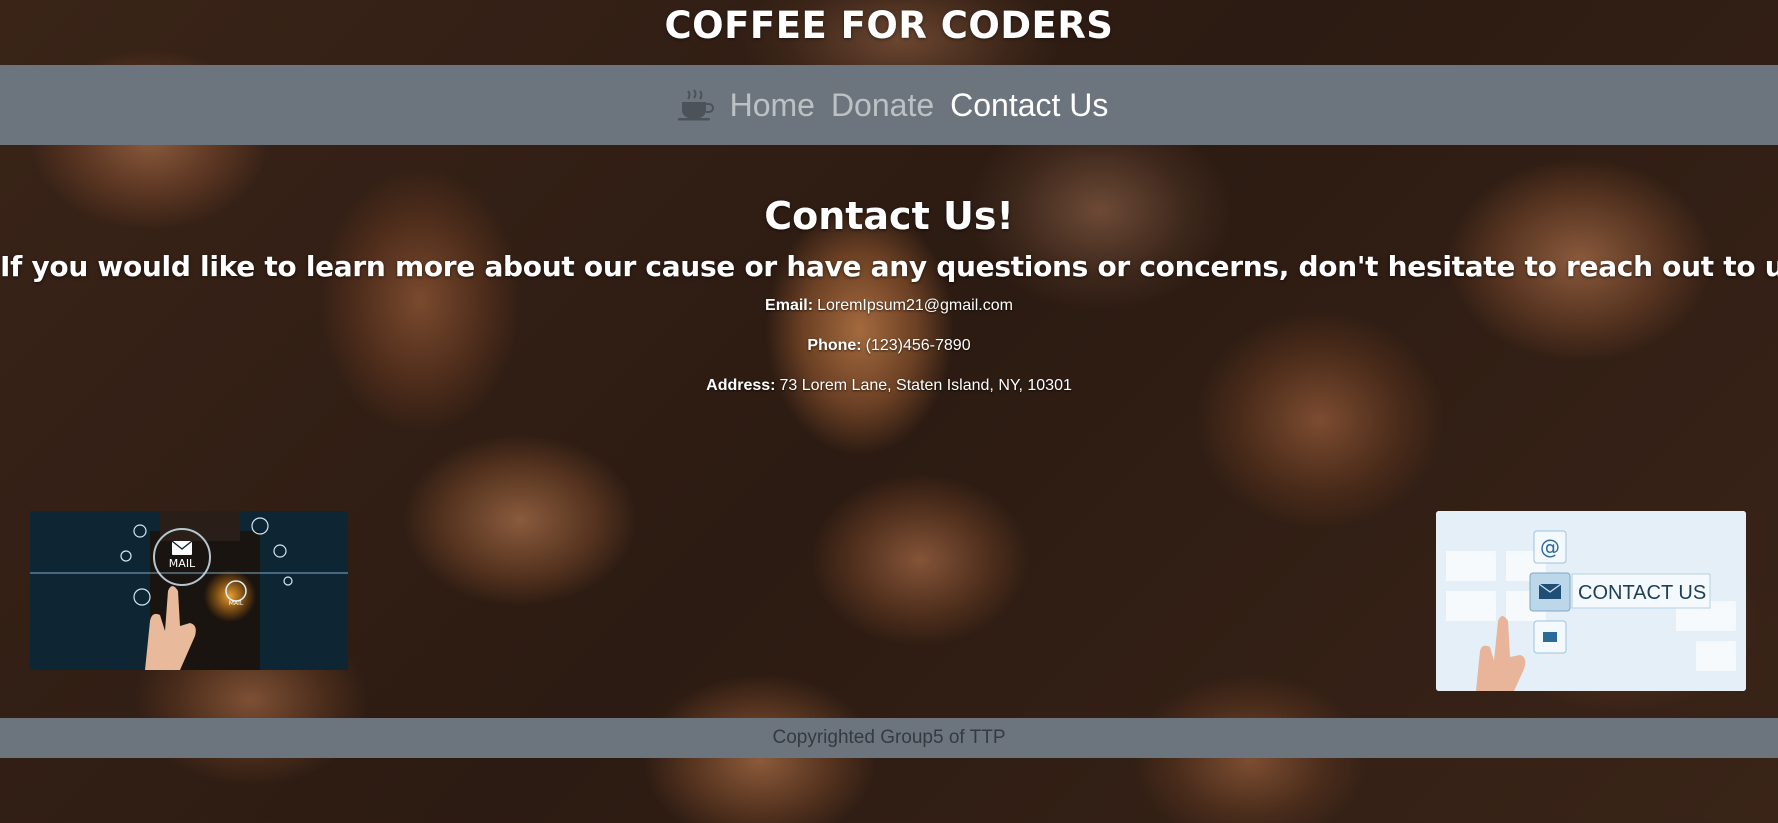  Describe the element at coordinates (889, 216) in the screenshot. I see `contact-heading: Contact Us!` at that location.